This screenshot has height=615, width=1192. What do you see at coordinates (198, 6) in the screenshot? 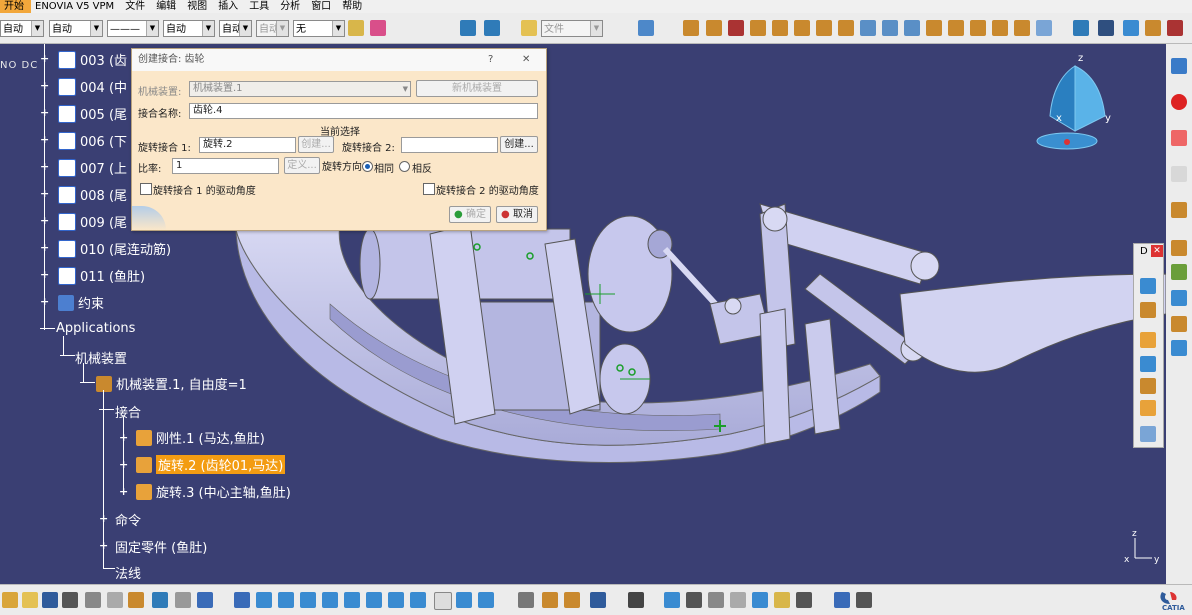
I see `menu-view: 视图` at bounding box center [198, 6].